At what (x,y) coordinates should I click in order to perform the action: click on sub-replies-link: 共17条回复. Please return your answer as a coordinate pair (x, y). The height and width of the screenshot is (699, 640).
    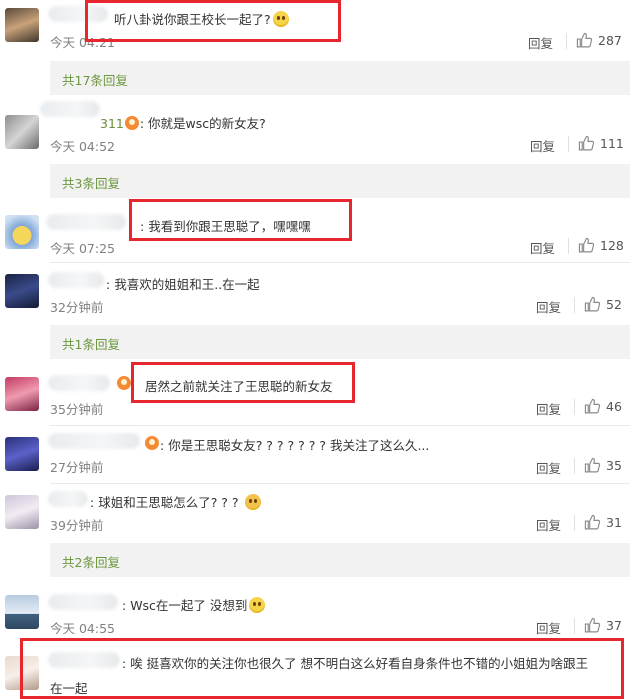
    Looking at the image, I should click on (95, 79).